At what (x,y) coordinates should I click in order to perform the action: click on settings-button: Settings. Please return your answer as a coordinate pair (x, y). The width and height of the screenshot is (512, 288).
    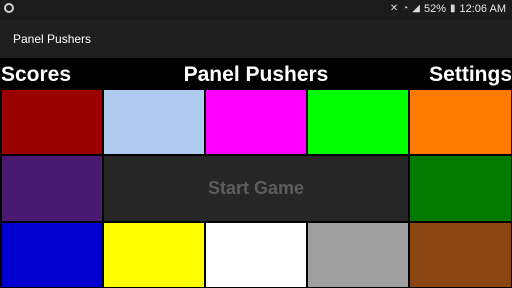
    Looking at the image, I should click on (470, 75).